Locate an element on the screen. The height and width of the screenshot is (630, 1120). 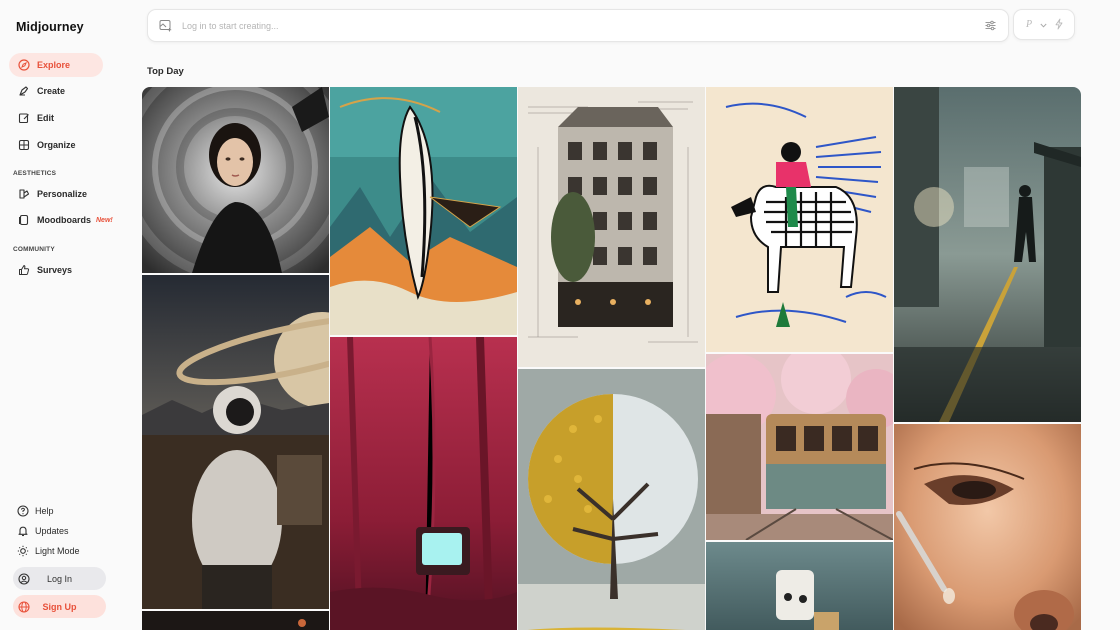
updates-label: Updates is located at coordinates (52, 531).